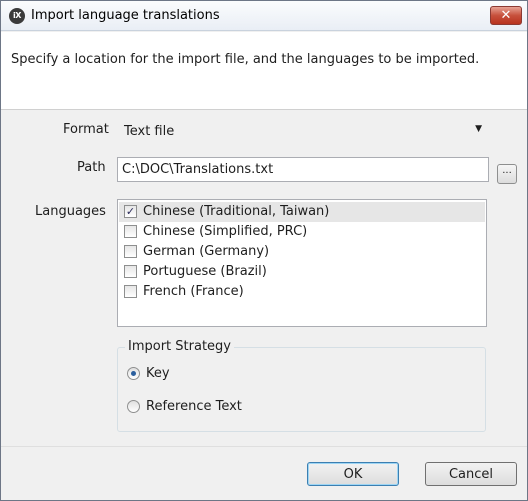 Image resolution: width=528 pixels, height=501 pixels. I want to click on radio-label: Key, so click(158, 373).